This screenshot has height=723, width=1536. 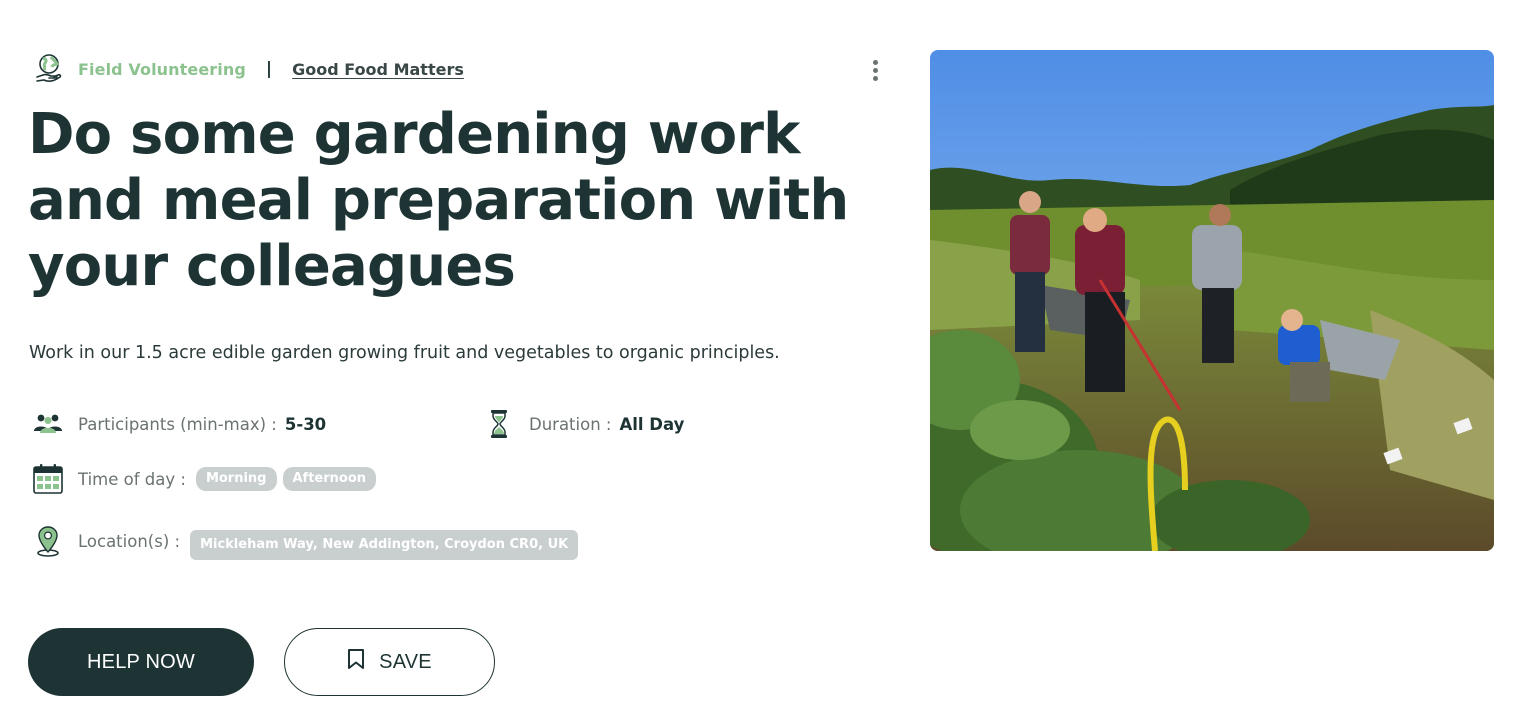 What do you see at coordinates (356, 662) in the screenshot?
I see `bookmark-icon` at bounding box center [356, 662].